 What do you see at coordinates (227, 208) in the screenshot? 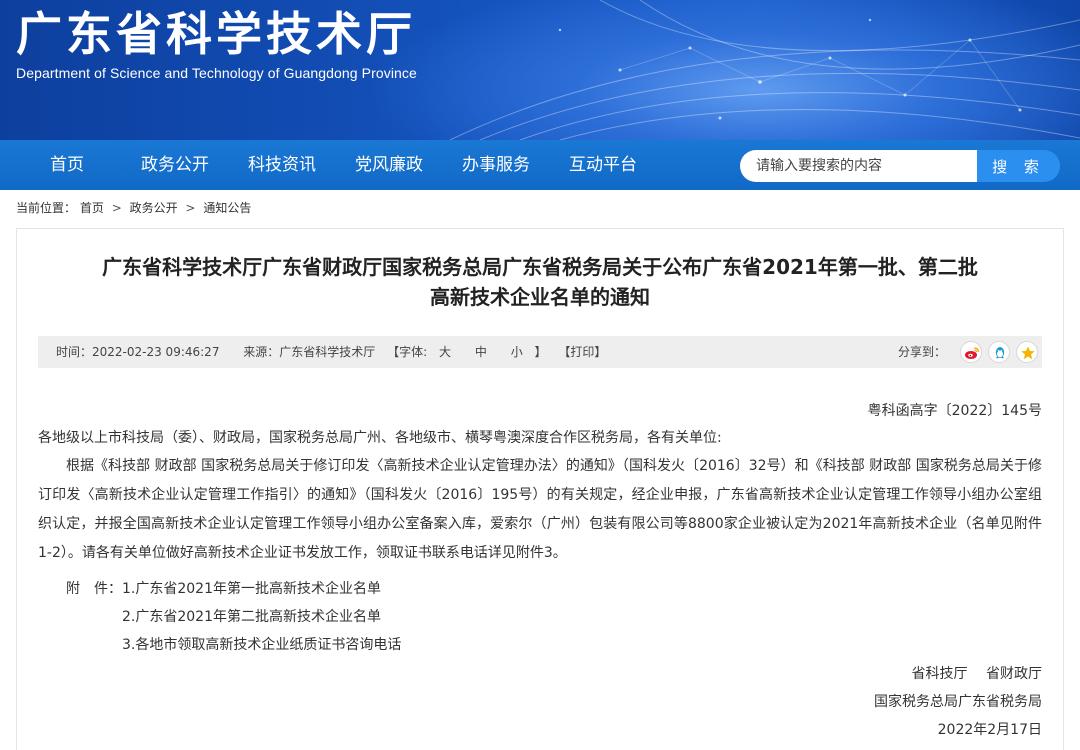
I see `breadcrumb-notices: 通知公告` at bounding box center [227, 208].